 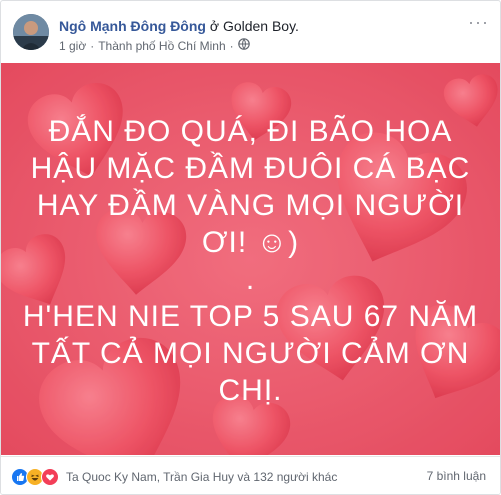 What do you see at coordinates (250, 205) in the screenshot?
I see `post-text-line-3: HAY ĐẦM VÀNG MỌI NGƯỜI` at bounding box center [250, 205].